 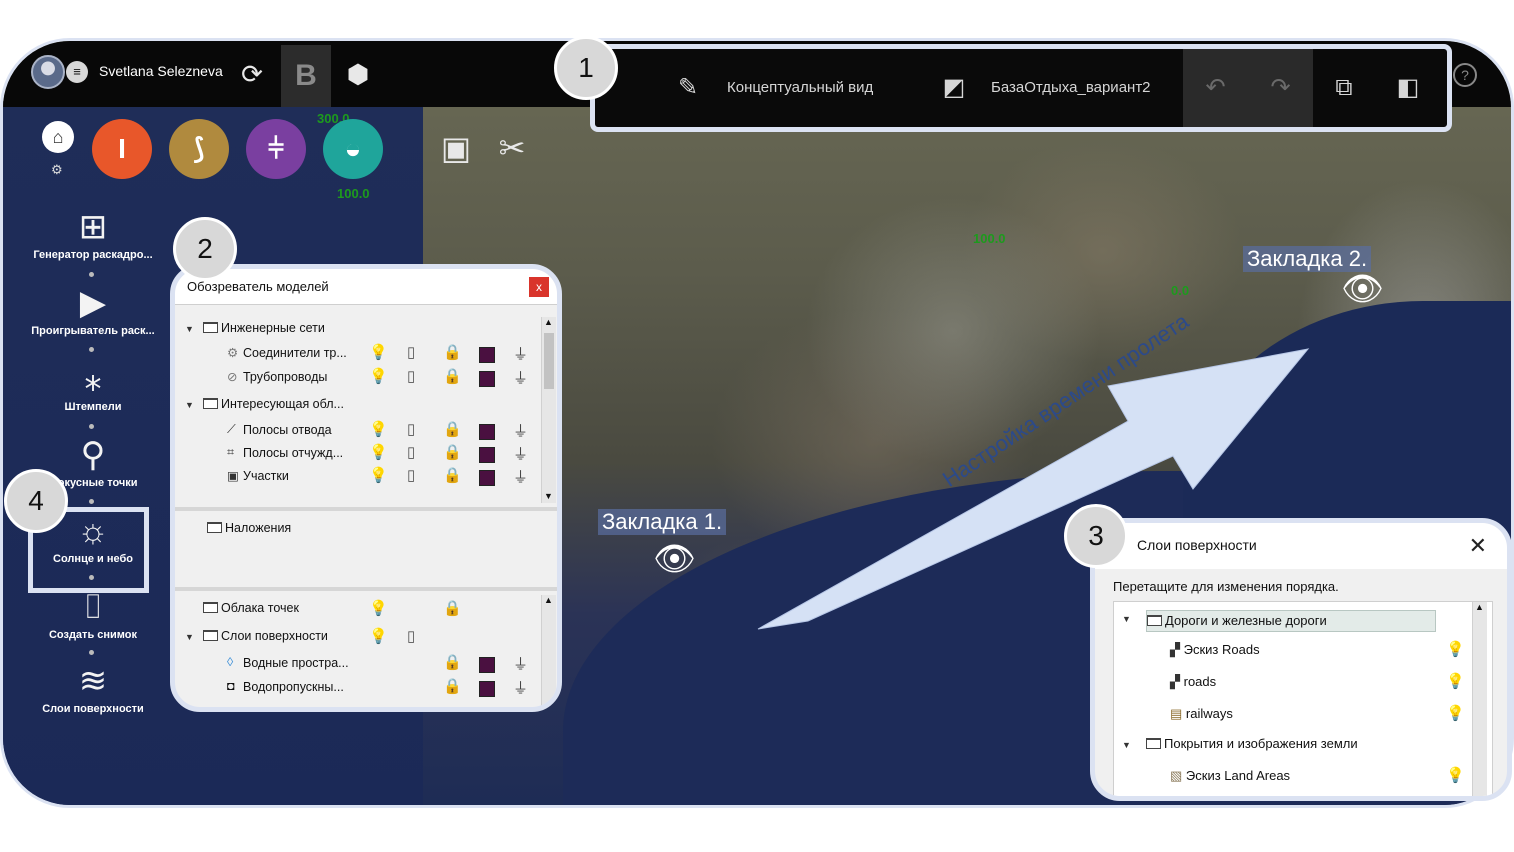 I want to click on home-icon: ⌂, so click(x=58, y=137).